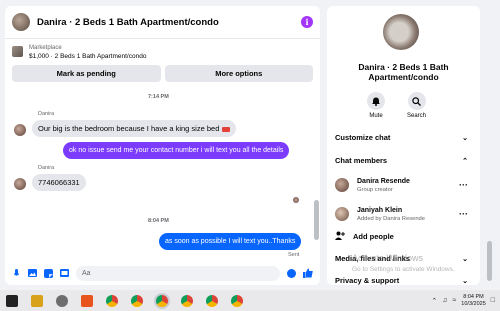 The width and height of the screenshot is (500, 311). Describe the element at coordinates (361, 160) in the screenshot. I see `chat-members-label: Chat members` at that location.